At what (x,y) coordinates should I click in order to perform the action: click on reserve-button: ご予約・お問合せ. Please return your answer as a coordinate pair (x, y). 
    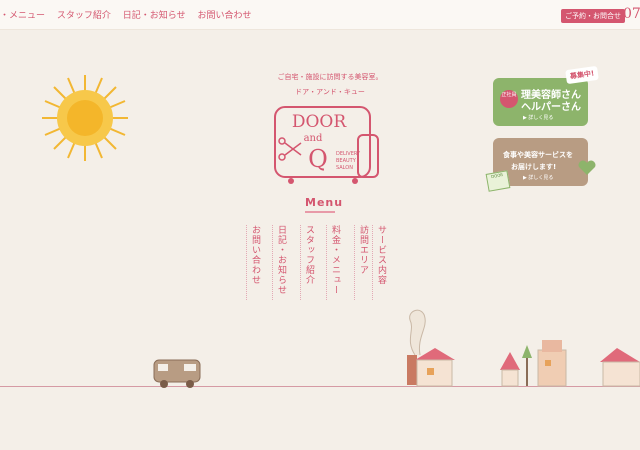
    Looking at the image, I should click on (593, 16).